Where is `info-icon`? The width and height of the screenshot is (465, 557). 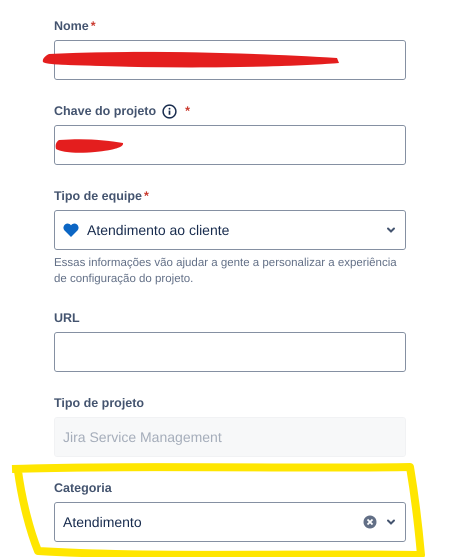
info-icon is located at coordinates (170, 111).